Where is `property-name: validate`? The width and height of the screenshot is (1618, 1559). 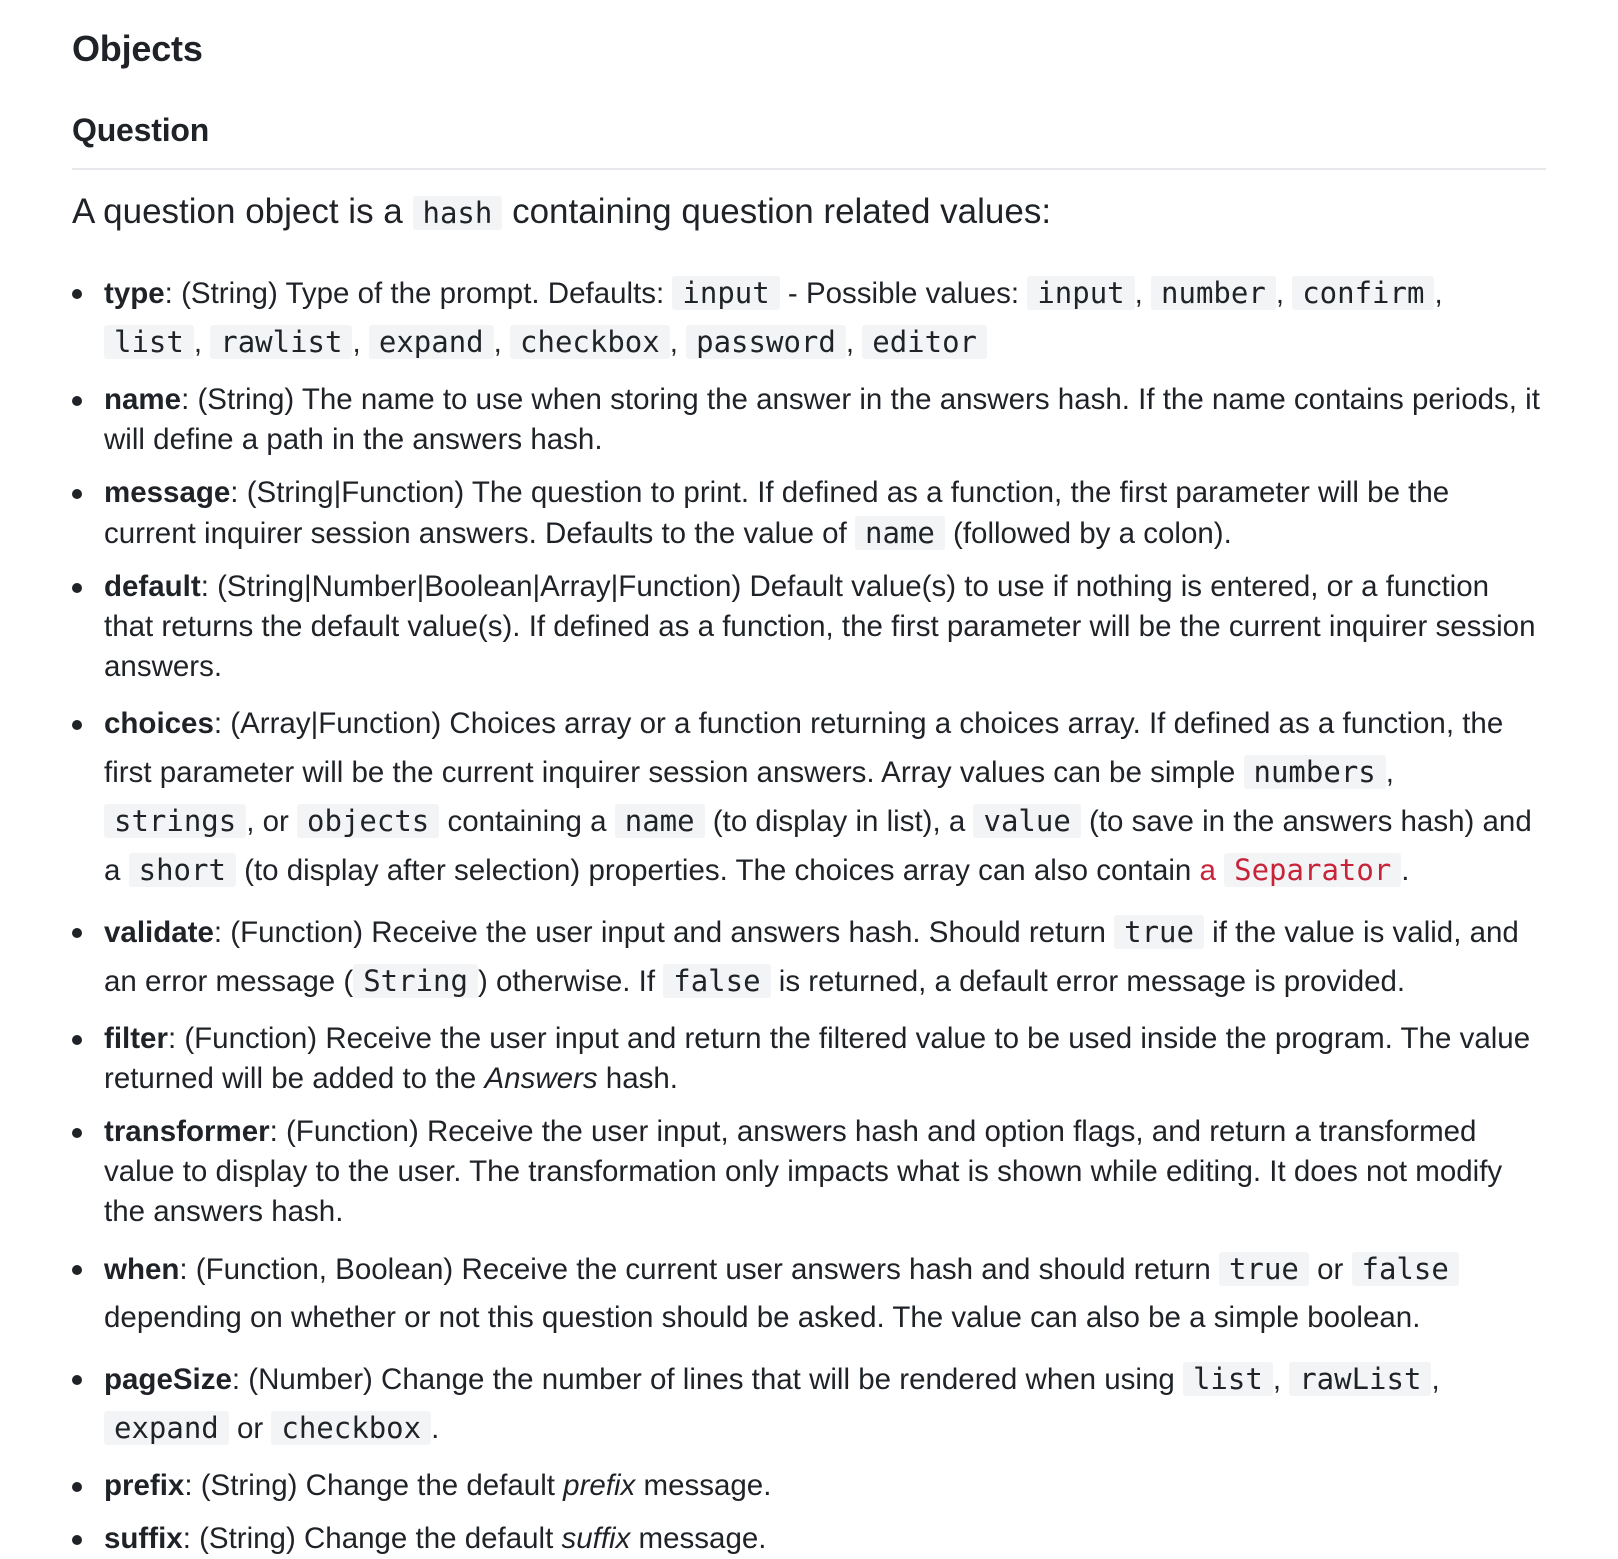 property-name: validate is located at coordinates (159, 932).